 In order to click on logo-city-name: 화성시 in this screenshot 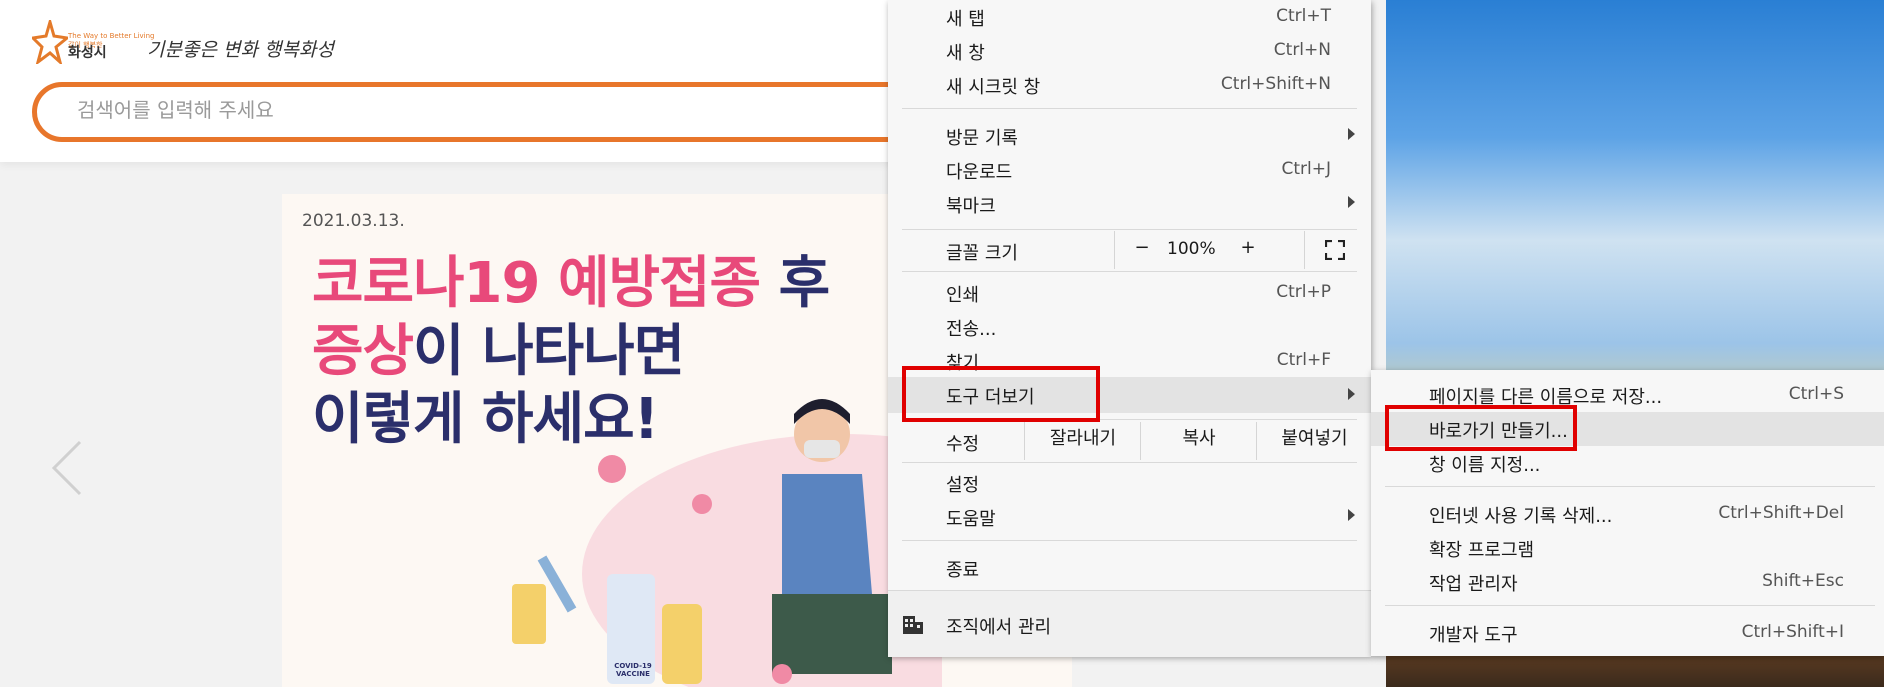, I will do `click(87, 53)`.